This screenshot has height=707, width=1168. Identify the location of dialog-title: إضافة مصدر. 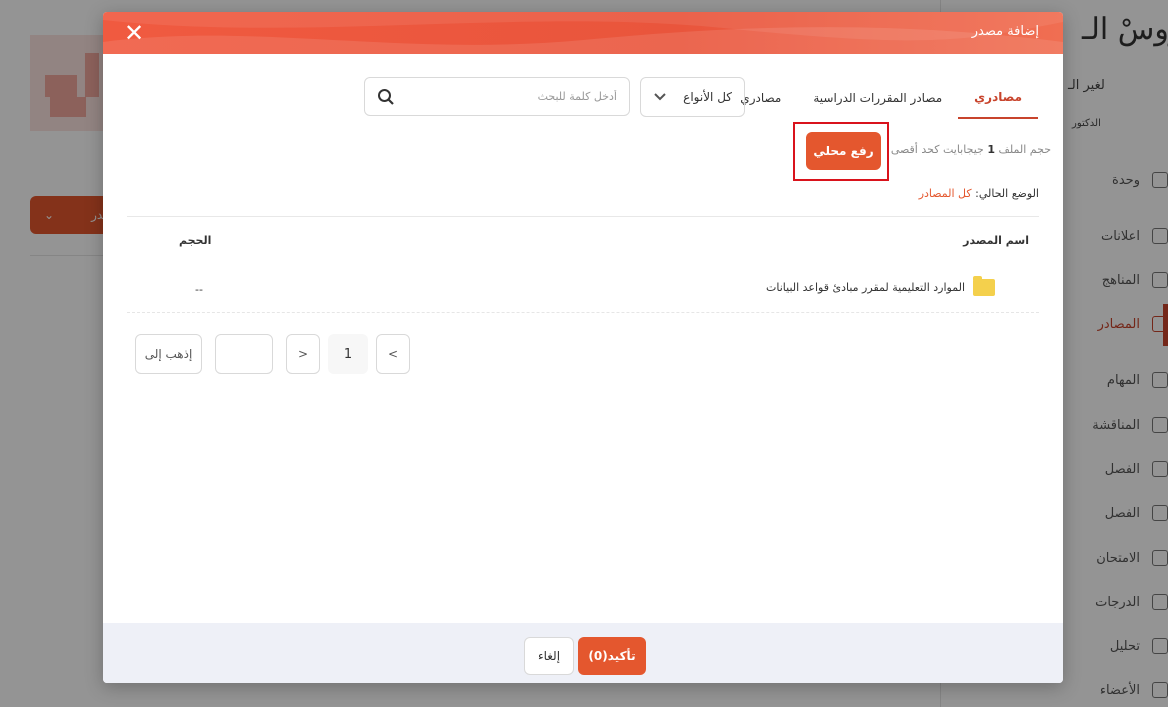
(1005, 31).